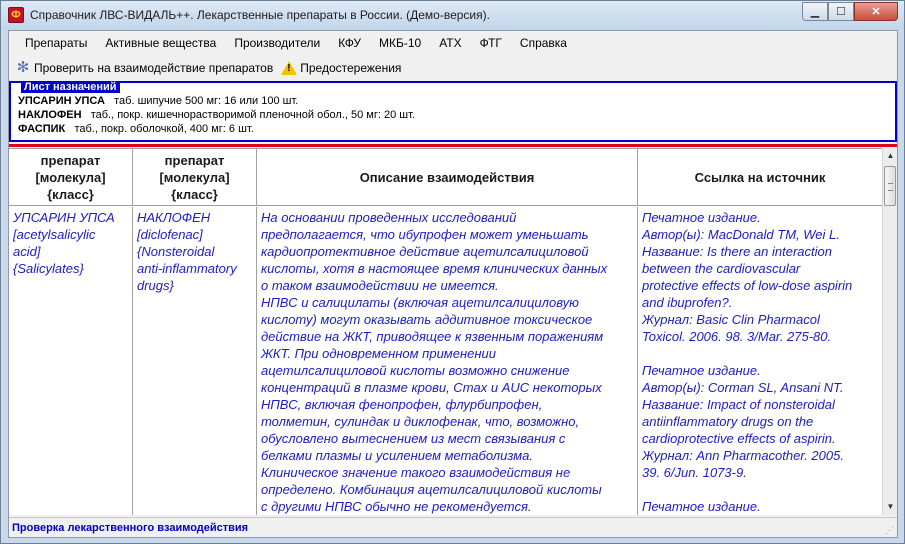 This screenshot has height=544, width=905. Describe the element at coordinates (747, 285) in the screenshot. I see `source-line: protective effects of low-dose aspirin` at that location.